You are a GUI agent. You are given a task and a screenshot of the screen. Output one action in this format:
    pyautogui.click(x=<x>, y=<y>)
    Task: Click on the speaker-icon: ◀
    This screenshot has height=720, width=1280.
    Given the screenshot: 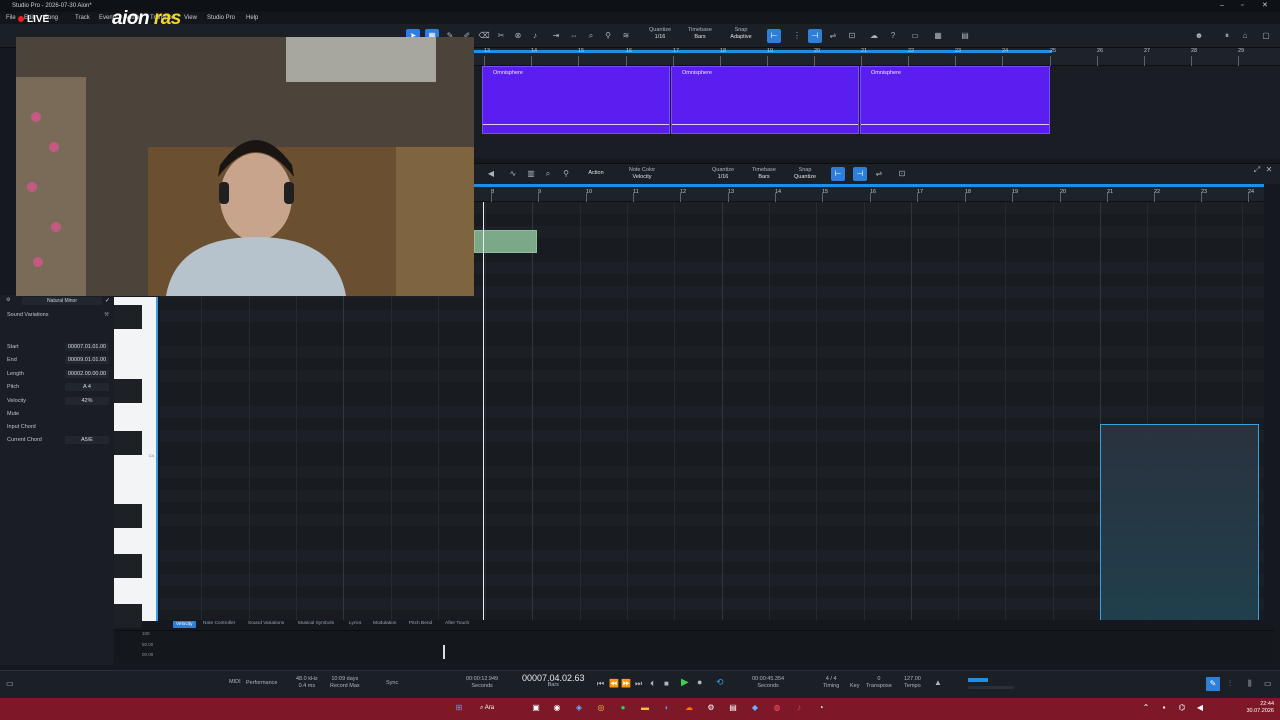 What is the action you would take?
    pyautogui.click(x=491, y=174)
    